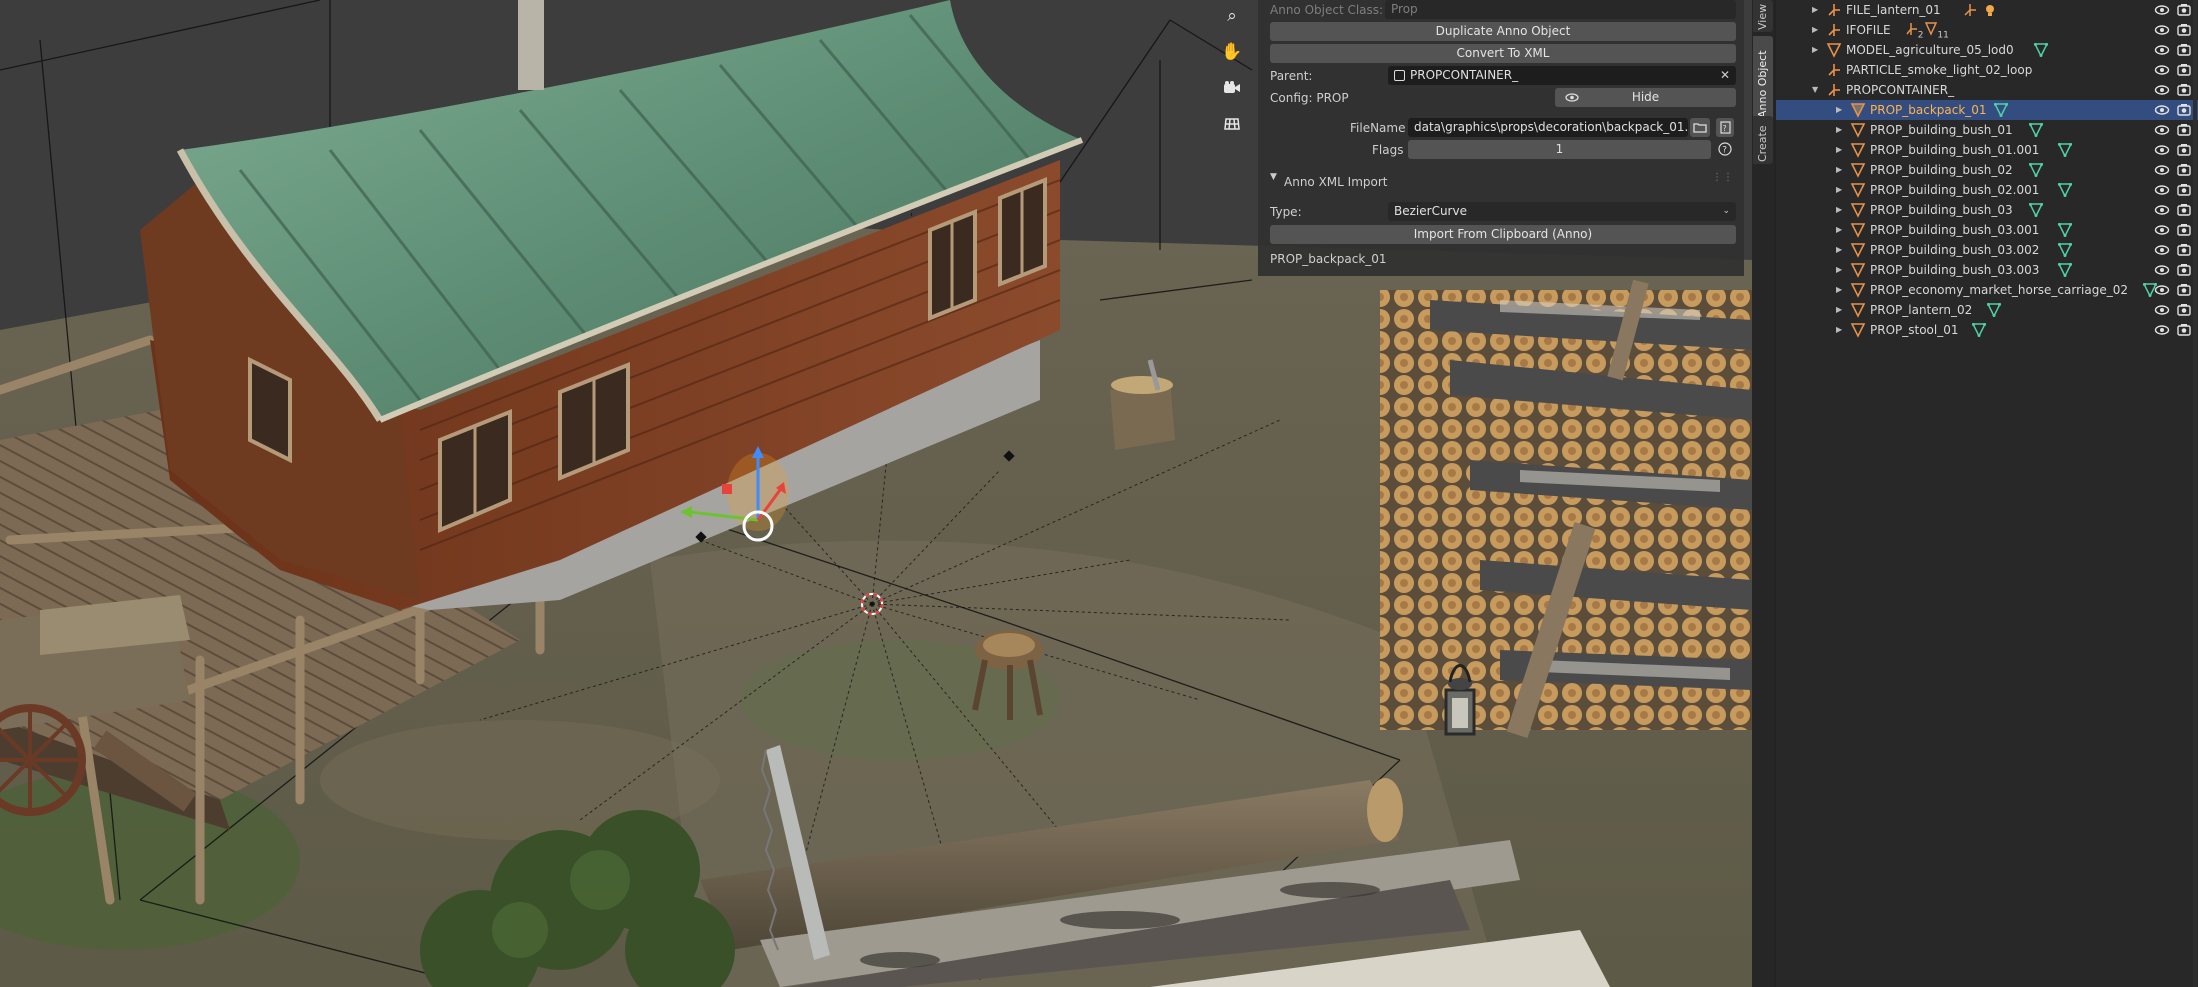 This screenshot has width=2198, height=987. Describe the element at coordinates (1763, 16) in the screenshot. I see `tab-view: View` at that location.